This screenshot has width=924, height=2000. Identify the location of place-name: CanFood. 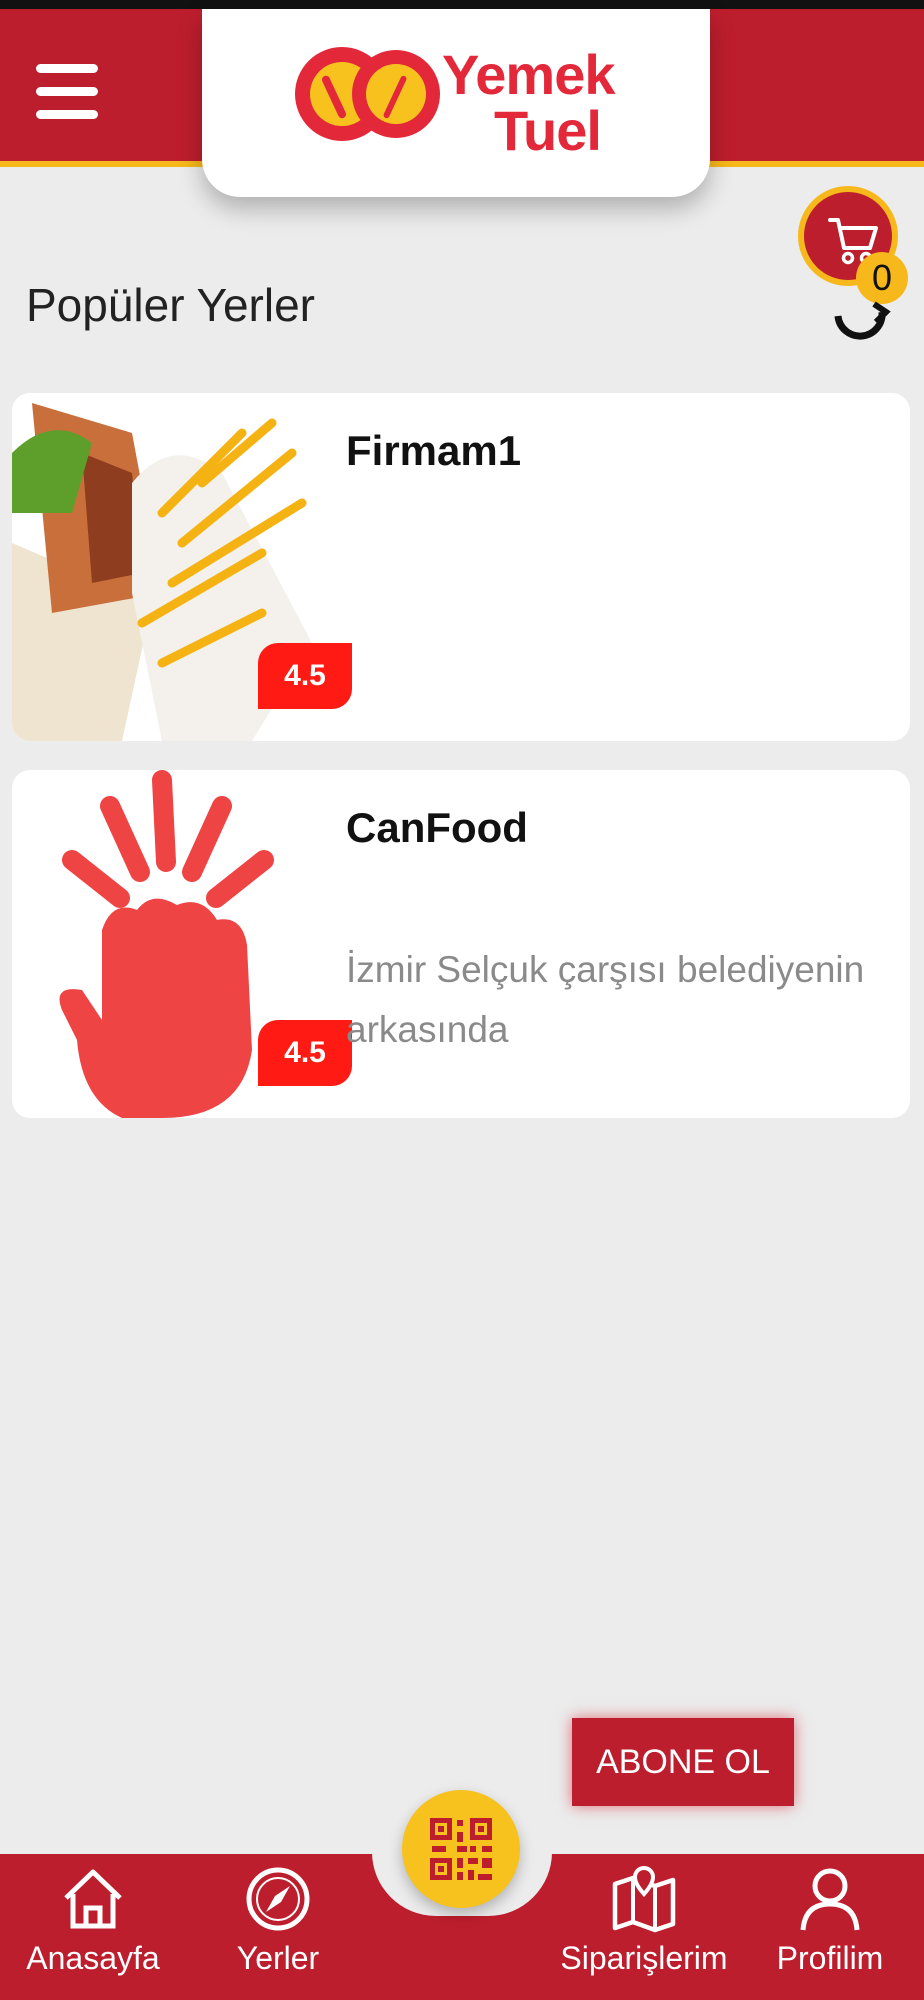
(437, 827).